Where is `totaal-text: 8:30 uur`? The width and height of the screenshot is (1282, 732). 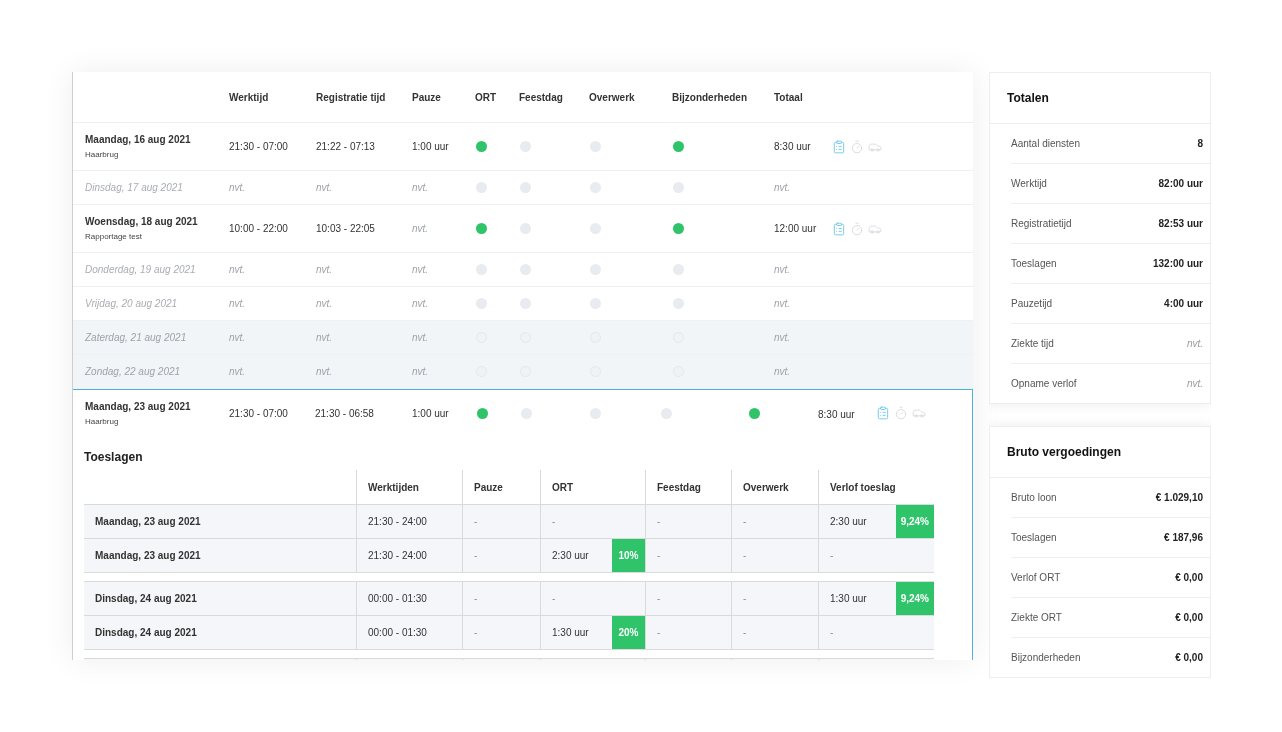 totaal-text: 8:30 uur is located at coordinates (793, 146).